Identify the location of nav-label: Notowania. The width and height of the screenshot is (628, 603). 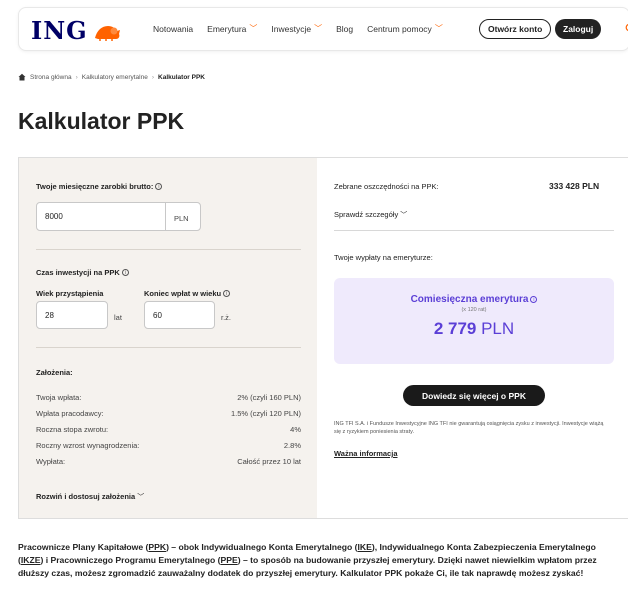
(173, 28).